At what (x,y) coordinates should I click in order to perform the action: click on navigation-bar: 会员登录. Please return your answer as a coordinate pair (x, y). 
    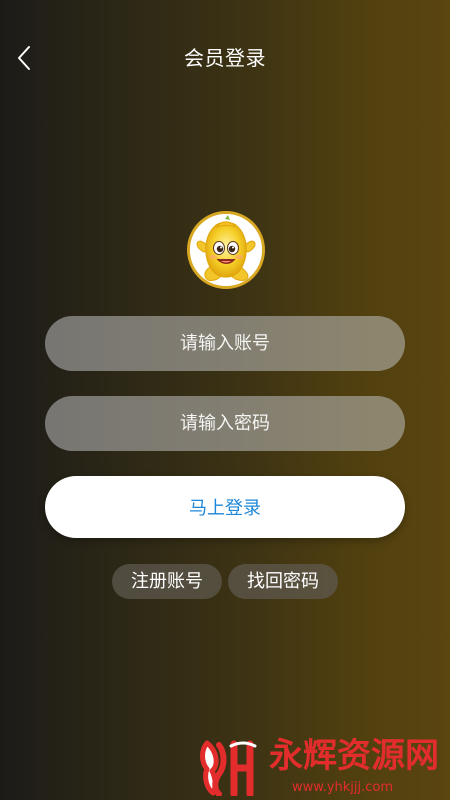
    Looking at the image, I should click on (225, 56).